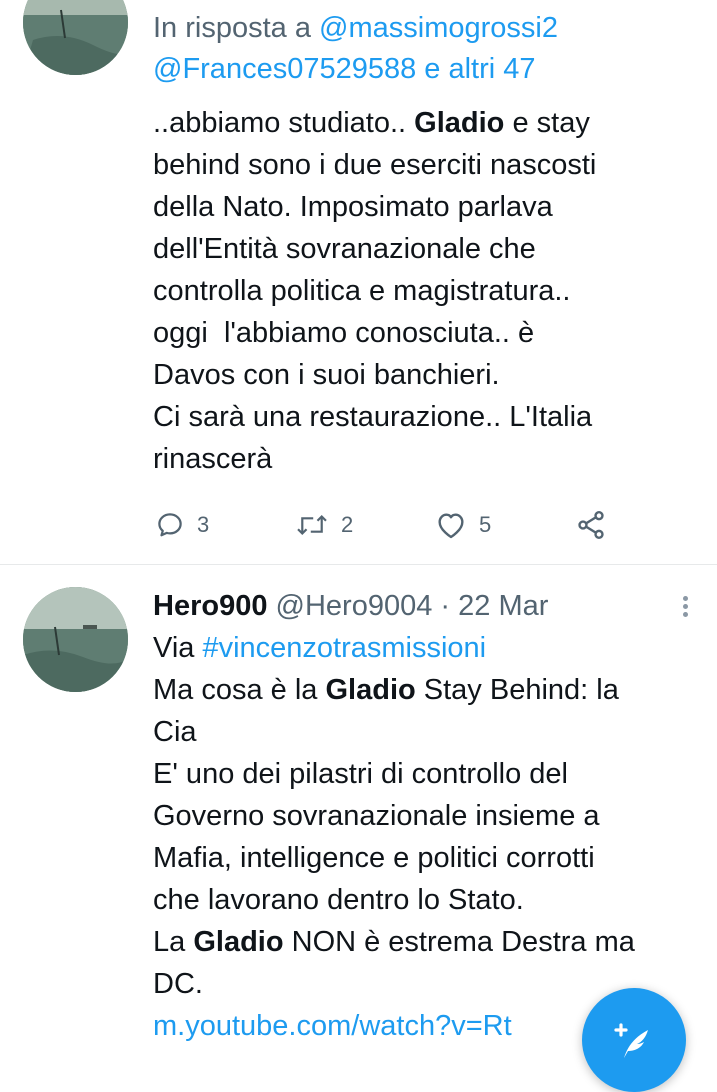 This screenshot has height=1092, width=717. Describe the element at coordinates (503, 606) in the screenshot. I see `tweet-date: 22 Mar` at that location.